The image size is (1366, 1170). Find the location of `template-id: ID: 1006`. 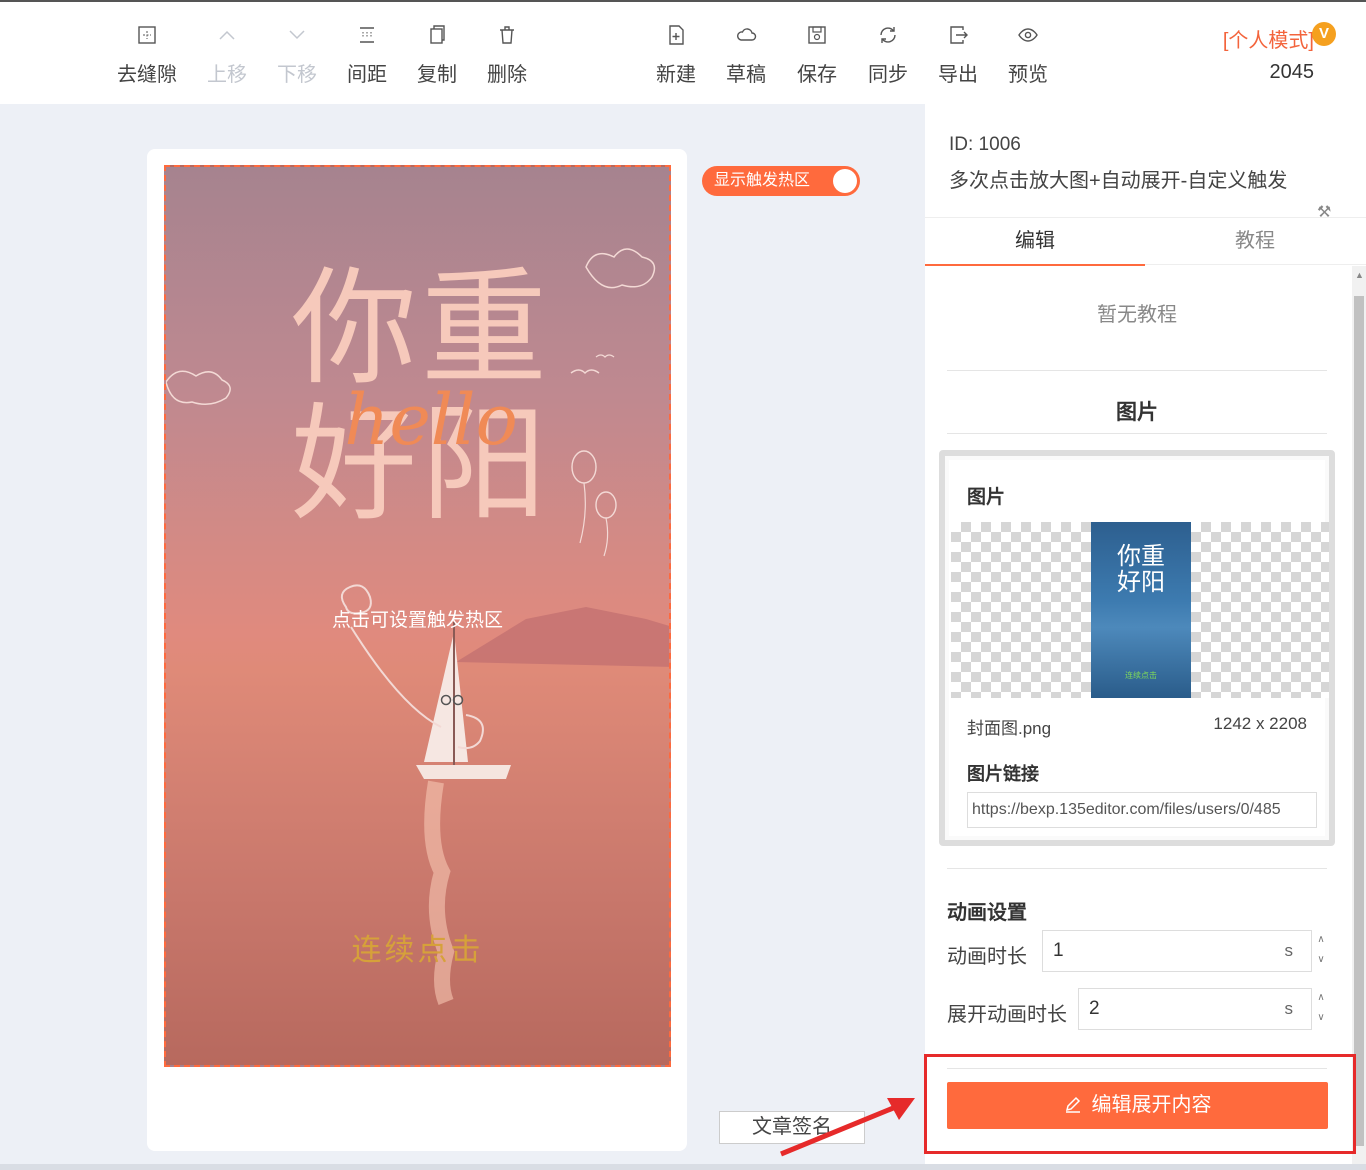

template-id: ID: 1006 is located at coordinates (985, 144).